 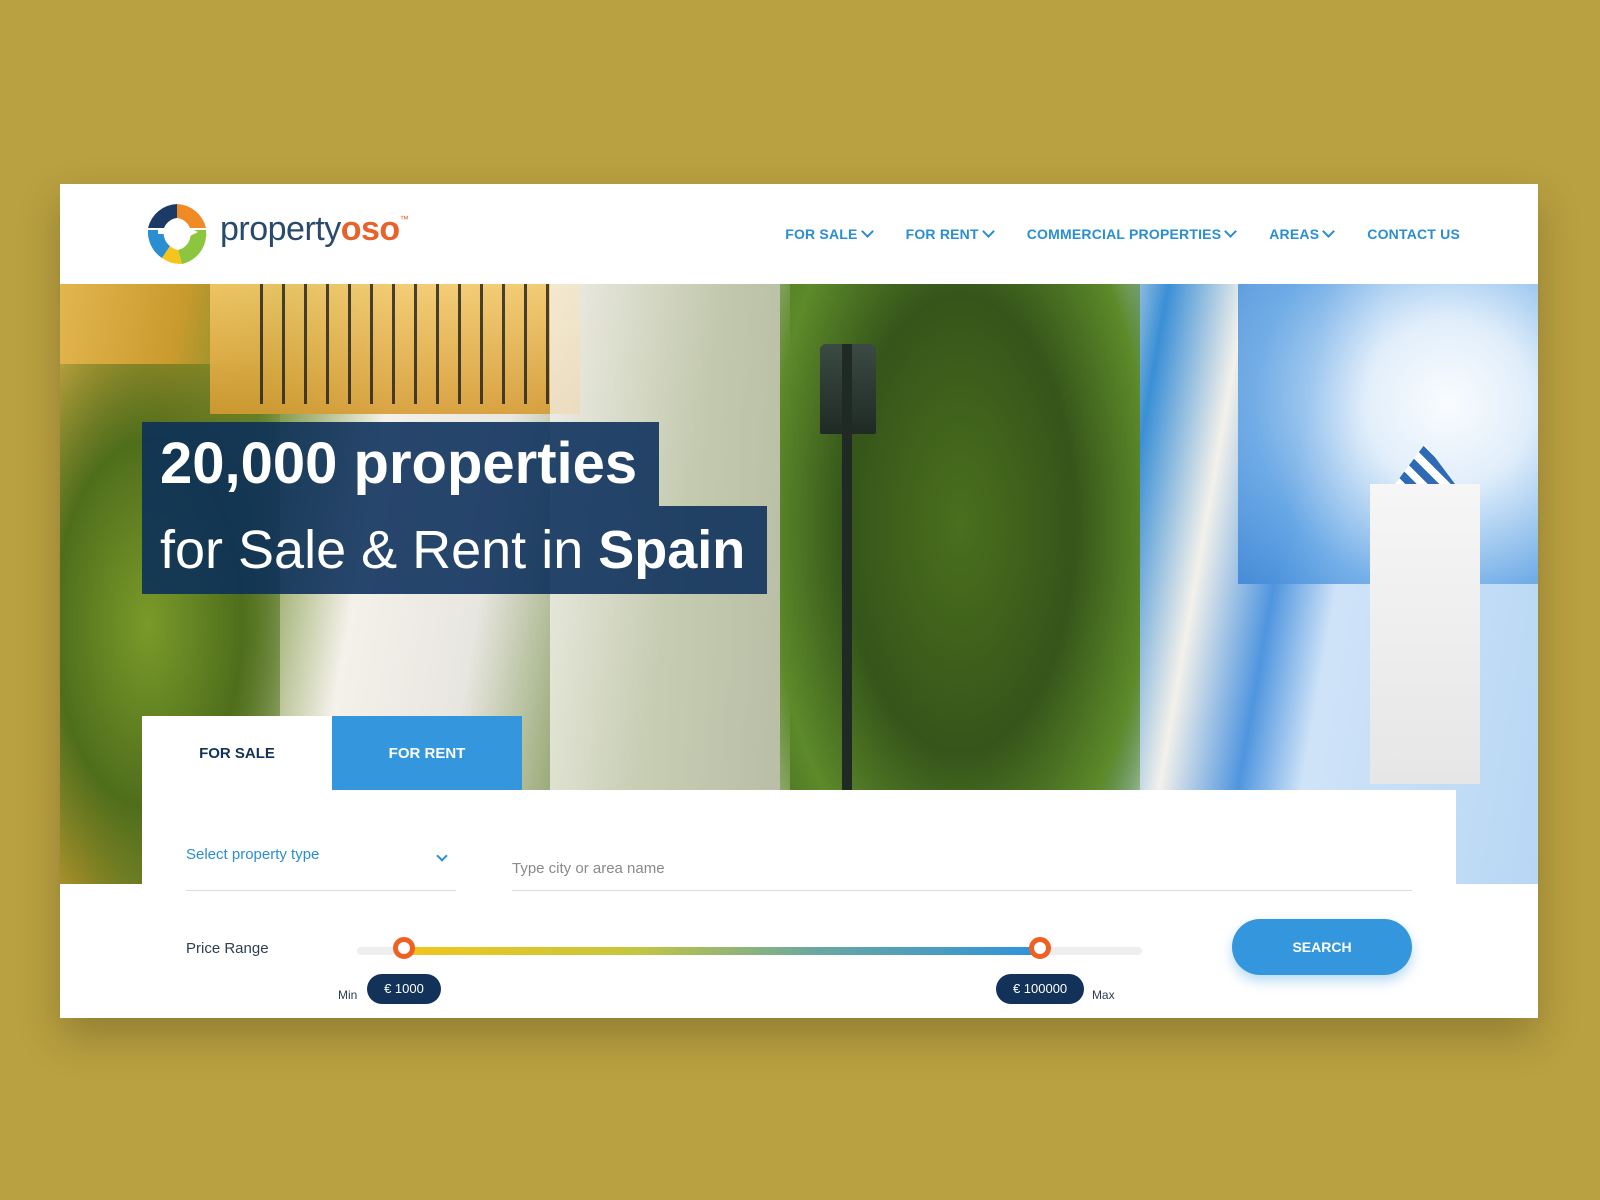 I want to click on tab-for-rent: FOR RENT, so click(x=427, y=753).